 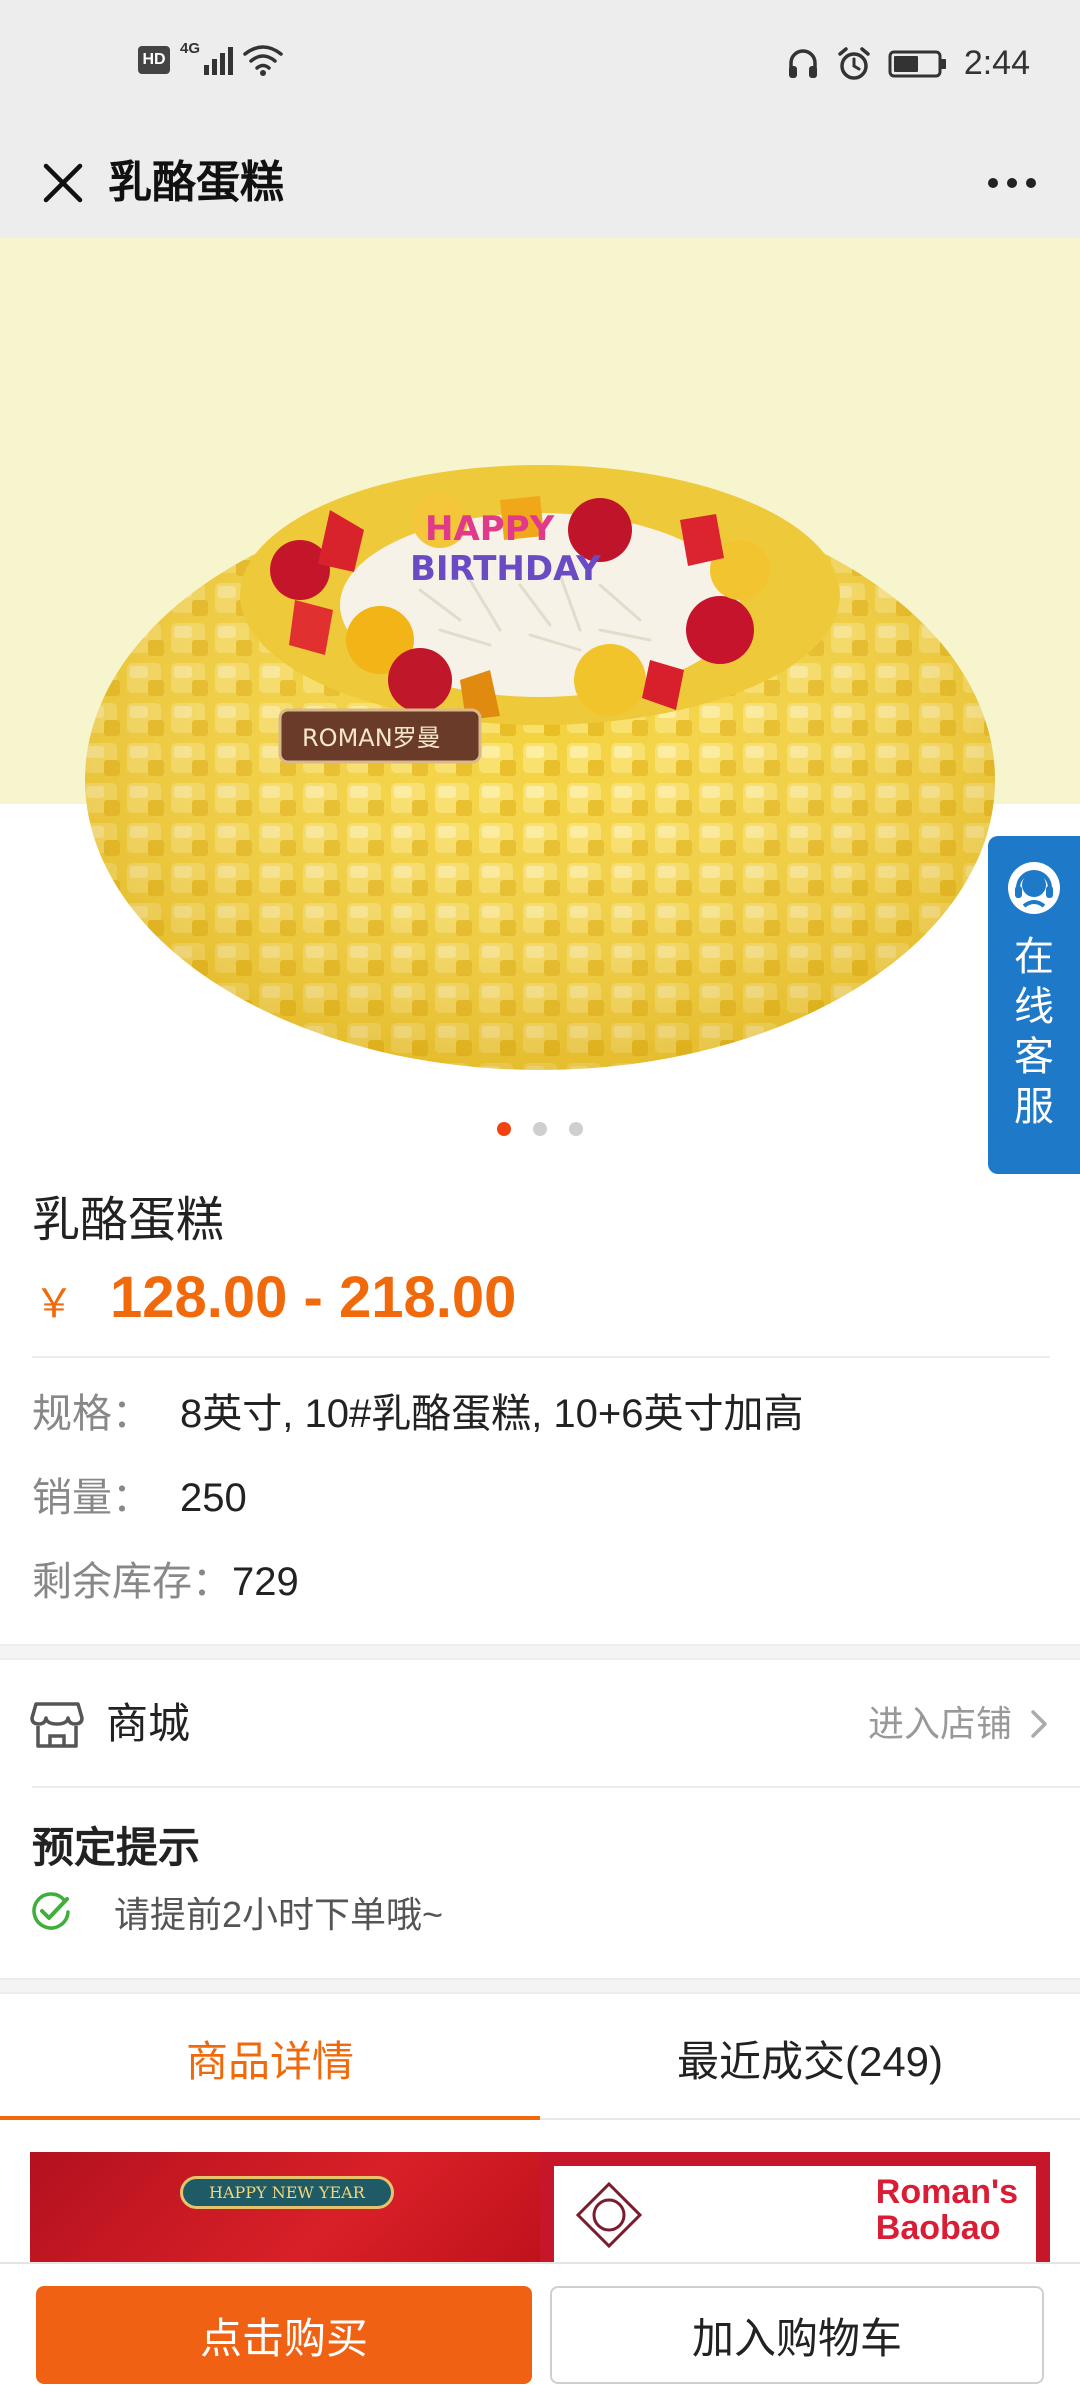 What do you see at coordinates (287, 2192) in the screenshot?
I see `new-year-banner: HAPPY NEW YEAR` at bounding box center [287, 2192].